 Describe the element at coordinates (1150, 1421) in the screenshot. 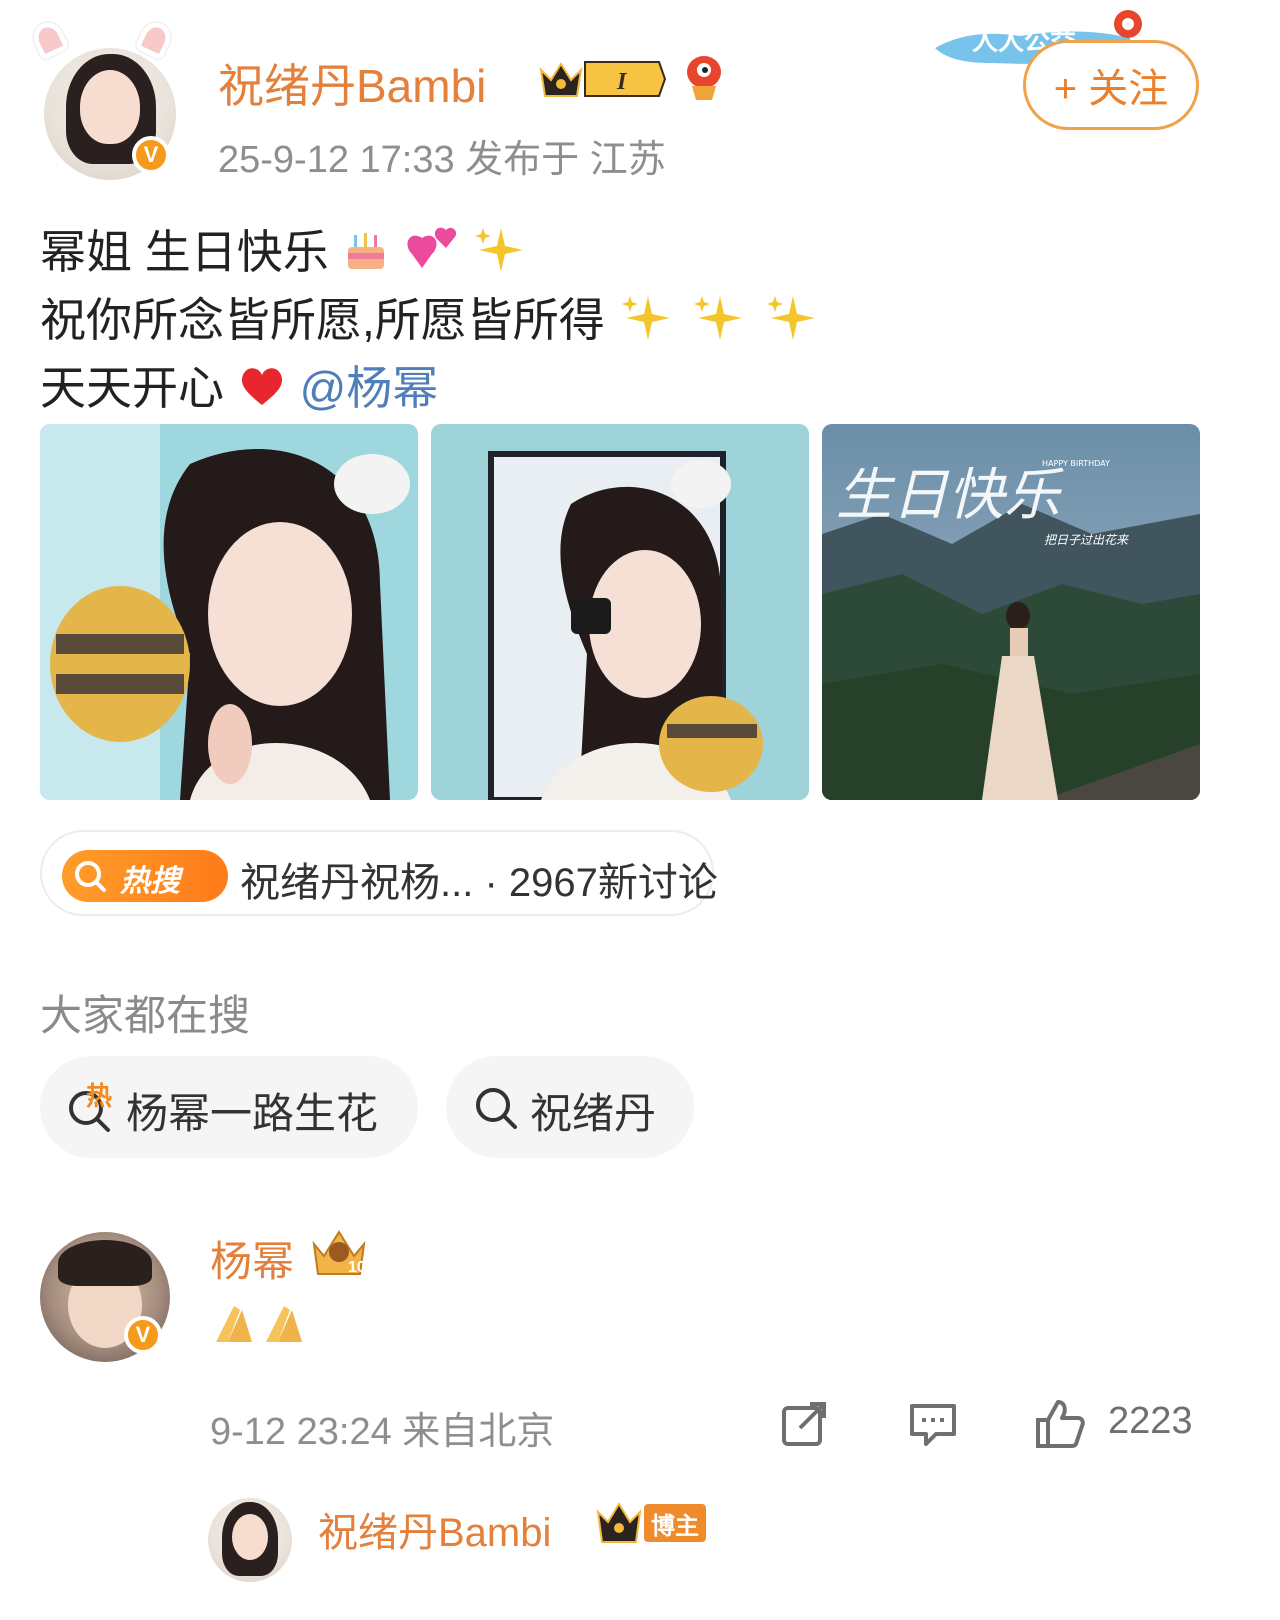

I see `like-count: 2223` at that location.